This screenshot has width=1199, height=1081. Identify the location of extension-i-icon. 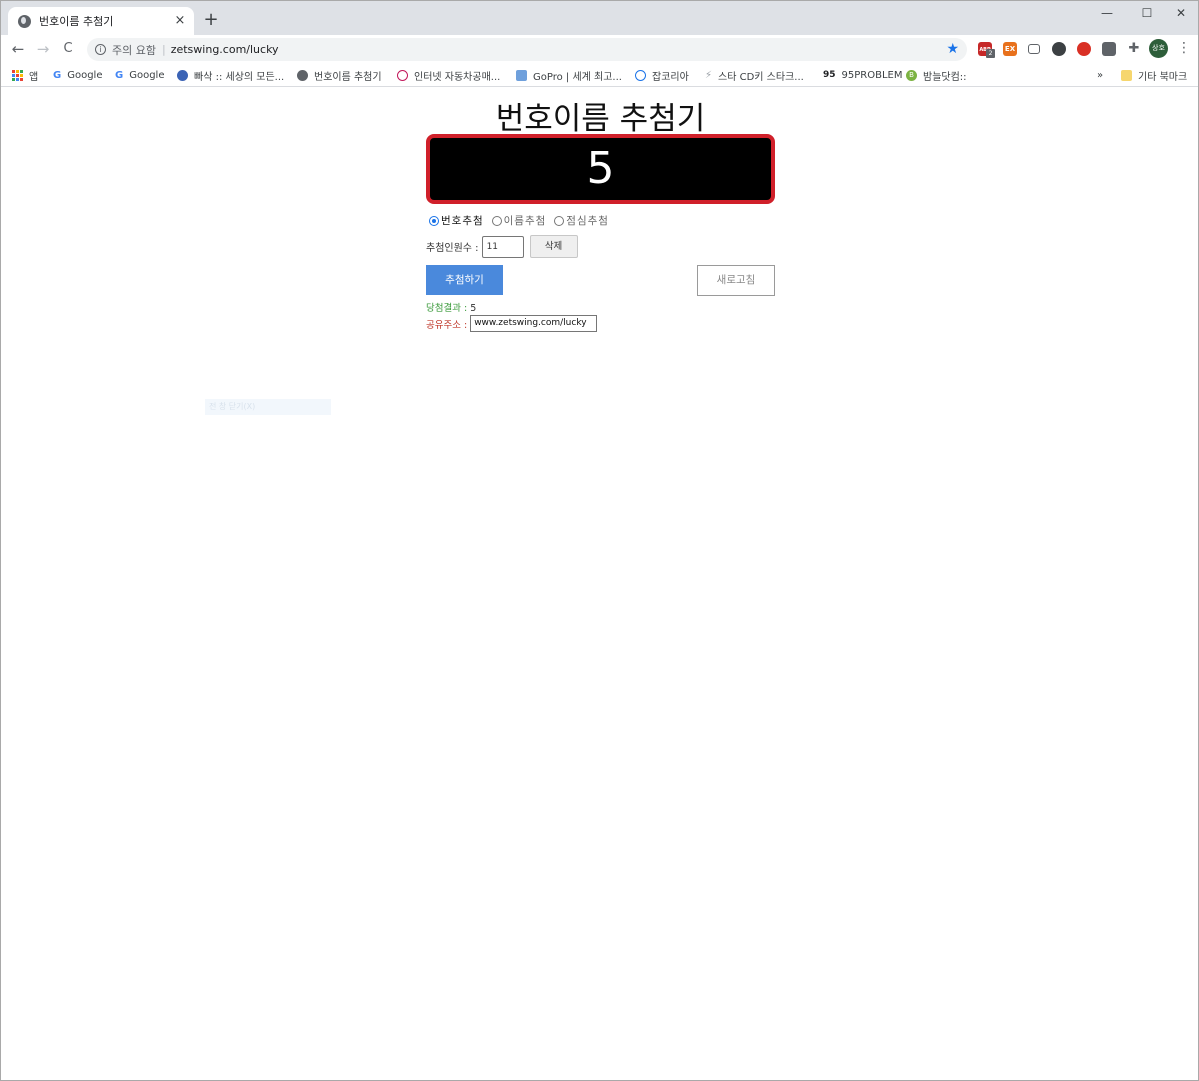
(1109, 49).